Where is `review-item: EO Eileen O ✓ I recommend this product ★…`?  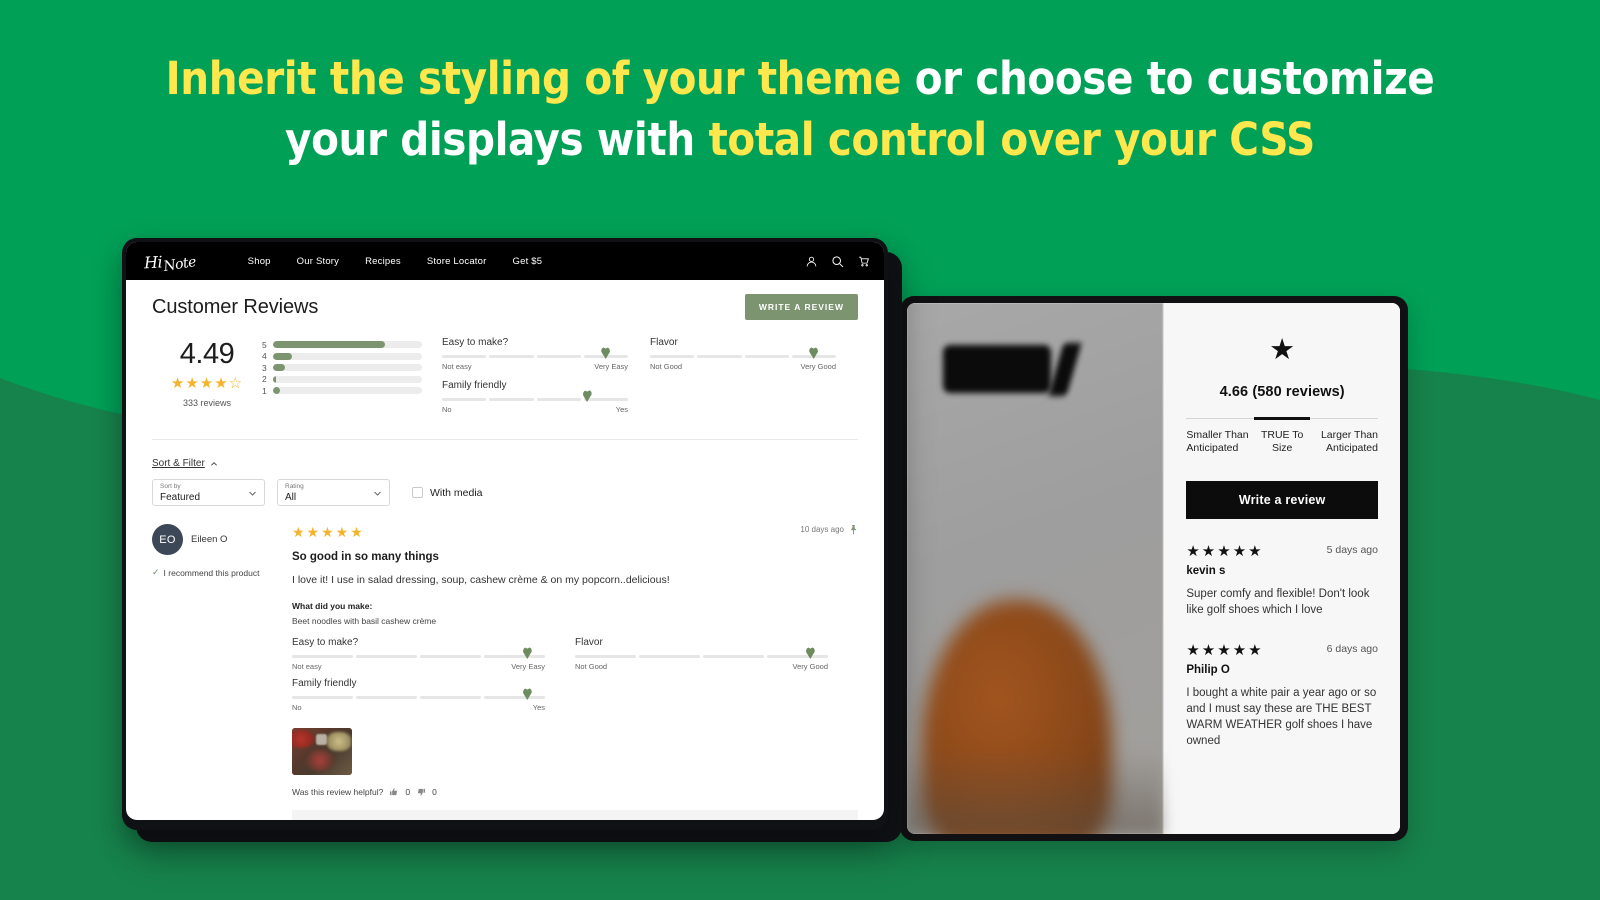 review-item: EO Eileen O ✓ I recommend this product ★… is located at coordinates (505, 672).